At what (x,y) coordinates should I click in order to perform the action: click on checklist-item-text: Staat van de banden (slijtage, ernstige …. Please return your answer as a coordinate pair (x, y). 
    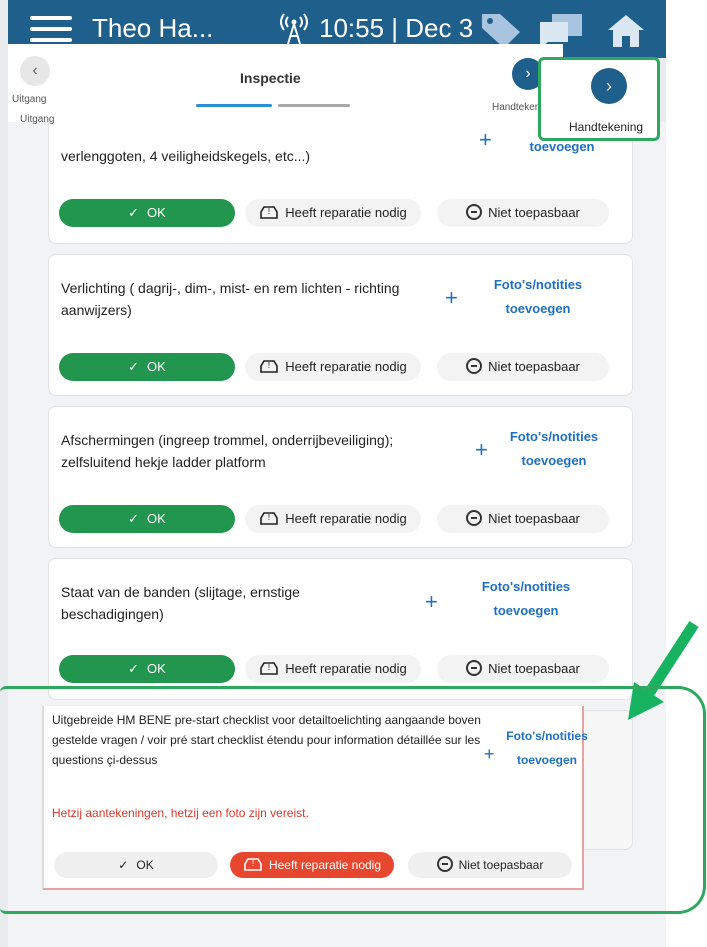
    Looking at the image, I should click on (180, 603).